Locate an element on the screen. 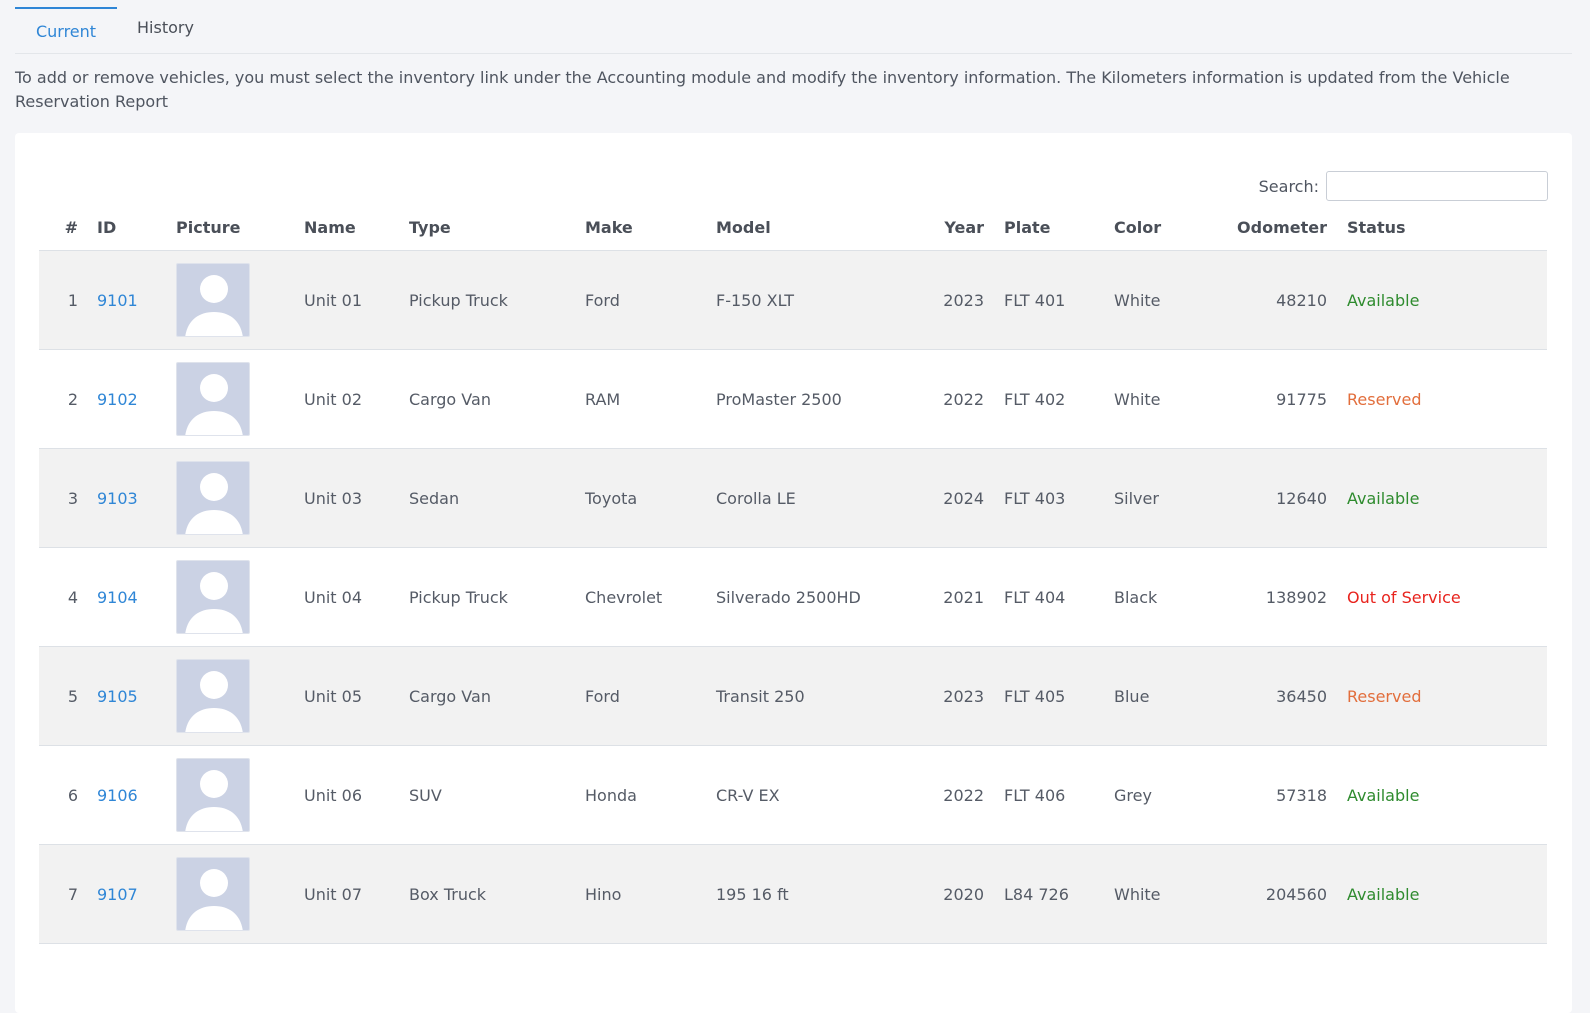  vehicle-model: CR-V EX is located at coordinates (812, 795).